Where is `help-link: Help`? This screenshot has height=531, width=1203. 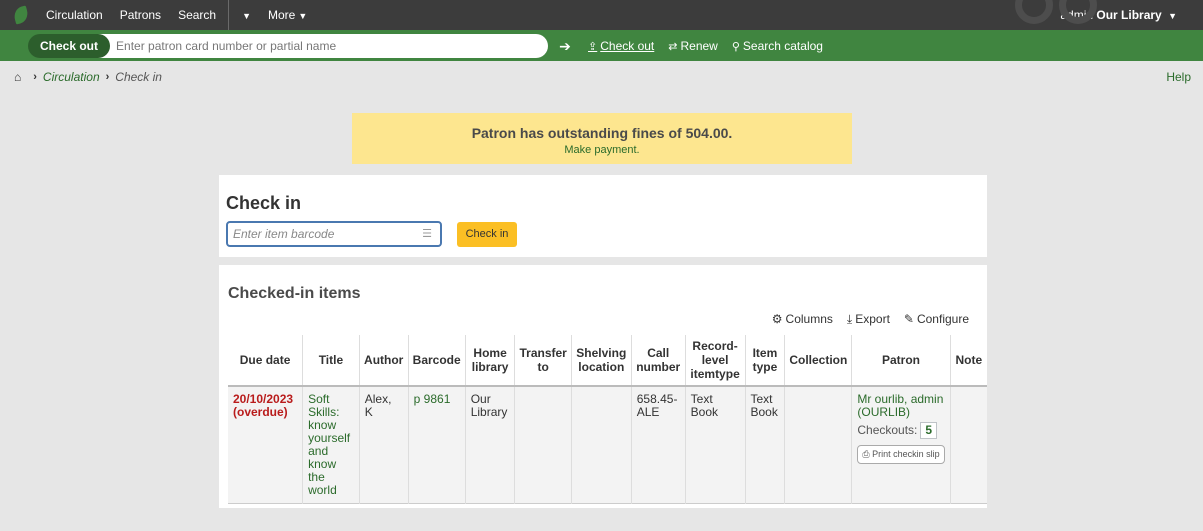
help-link: Help is located at coordinates (1178, 77).